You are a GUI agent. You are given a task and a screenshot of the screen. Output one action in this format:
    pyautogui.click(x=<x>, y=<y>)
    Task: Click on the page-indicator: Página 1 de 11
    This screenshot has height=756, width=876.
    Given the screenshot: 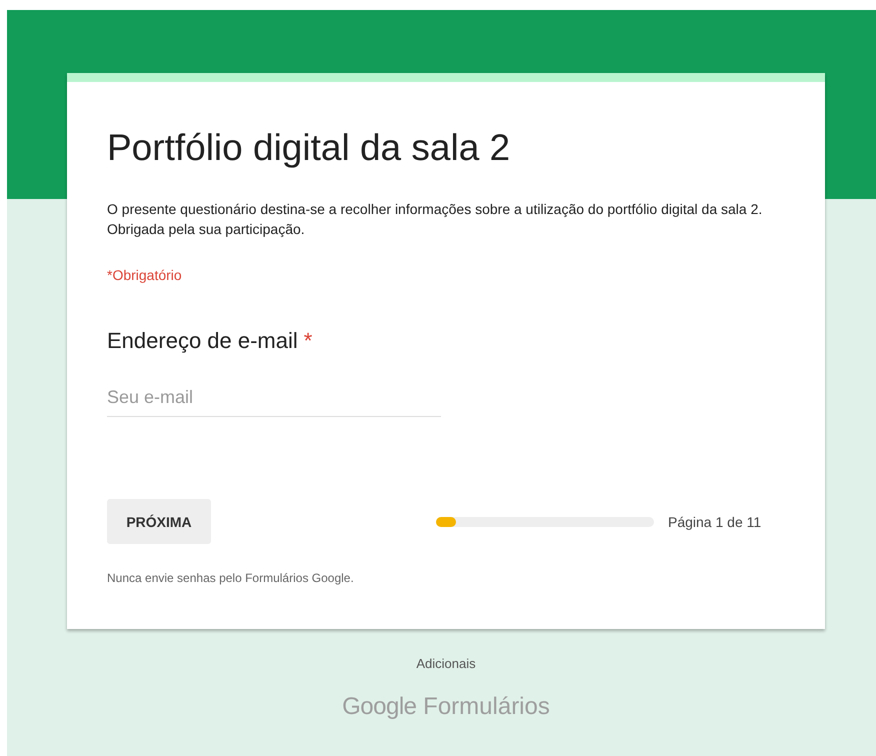 What is the action you would take?
    pyautogui.click(x=715, y=522)
    